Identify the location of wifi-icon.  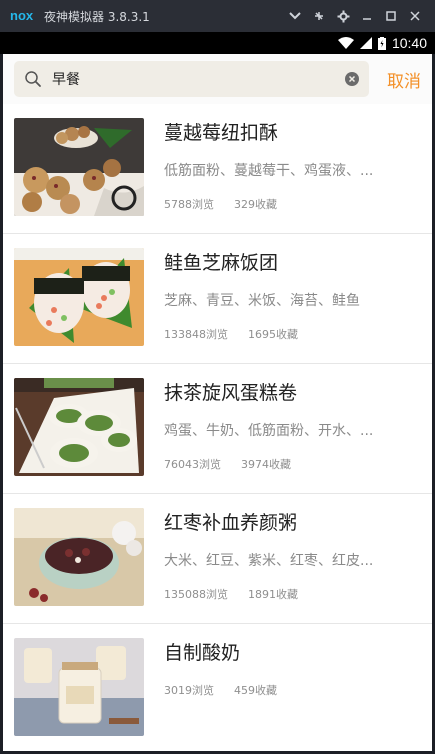
(345, 43).